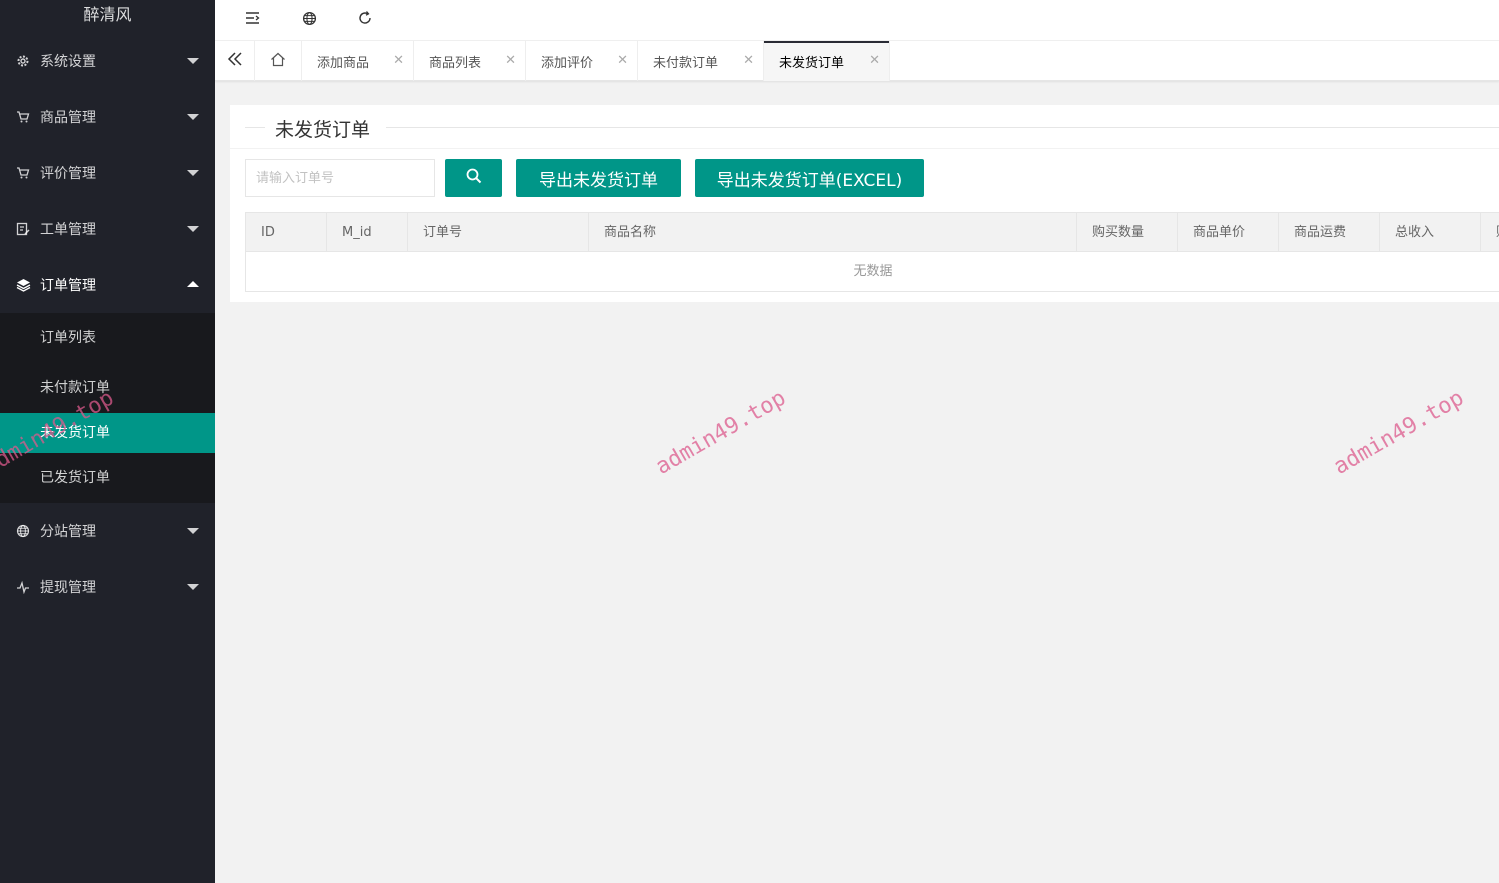 The height and width of the screenshot is (883, 1499). What do you see at coordinates (1228, 232) in the screenshot?
I see `column-header-unit-price: 商品单价` at bounding box center [1228, 232].